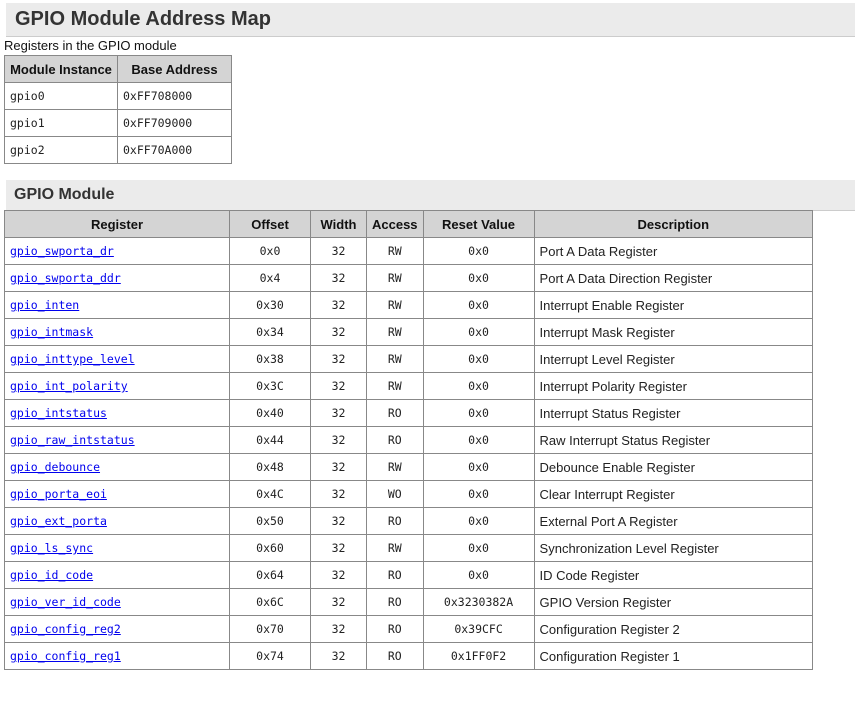  I want to click on description-cell: Interrupt Polarity Register, so click(673, 386).